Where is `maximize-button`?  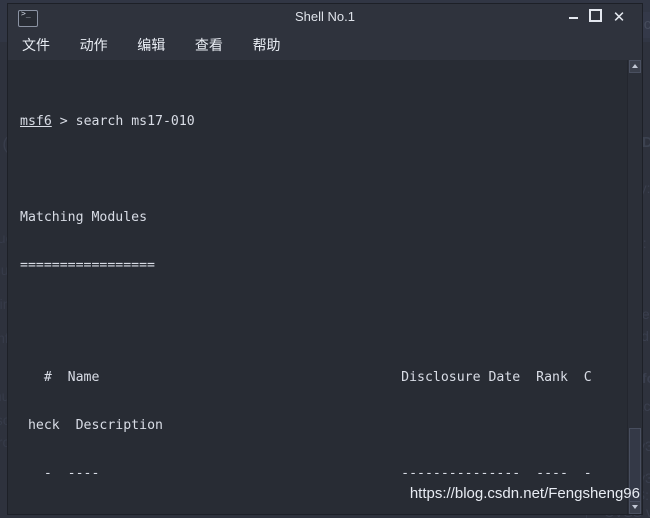
maximize-button is located at coordinates (595, 18).